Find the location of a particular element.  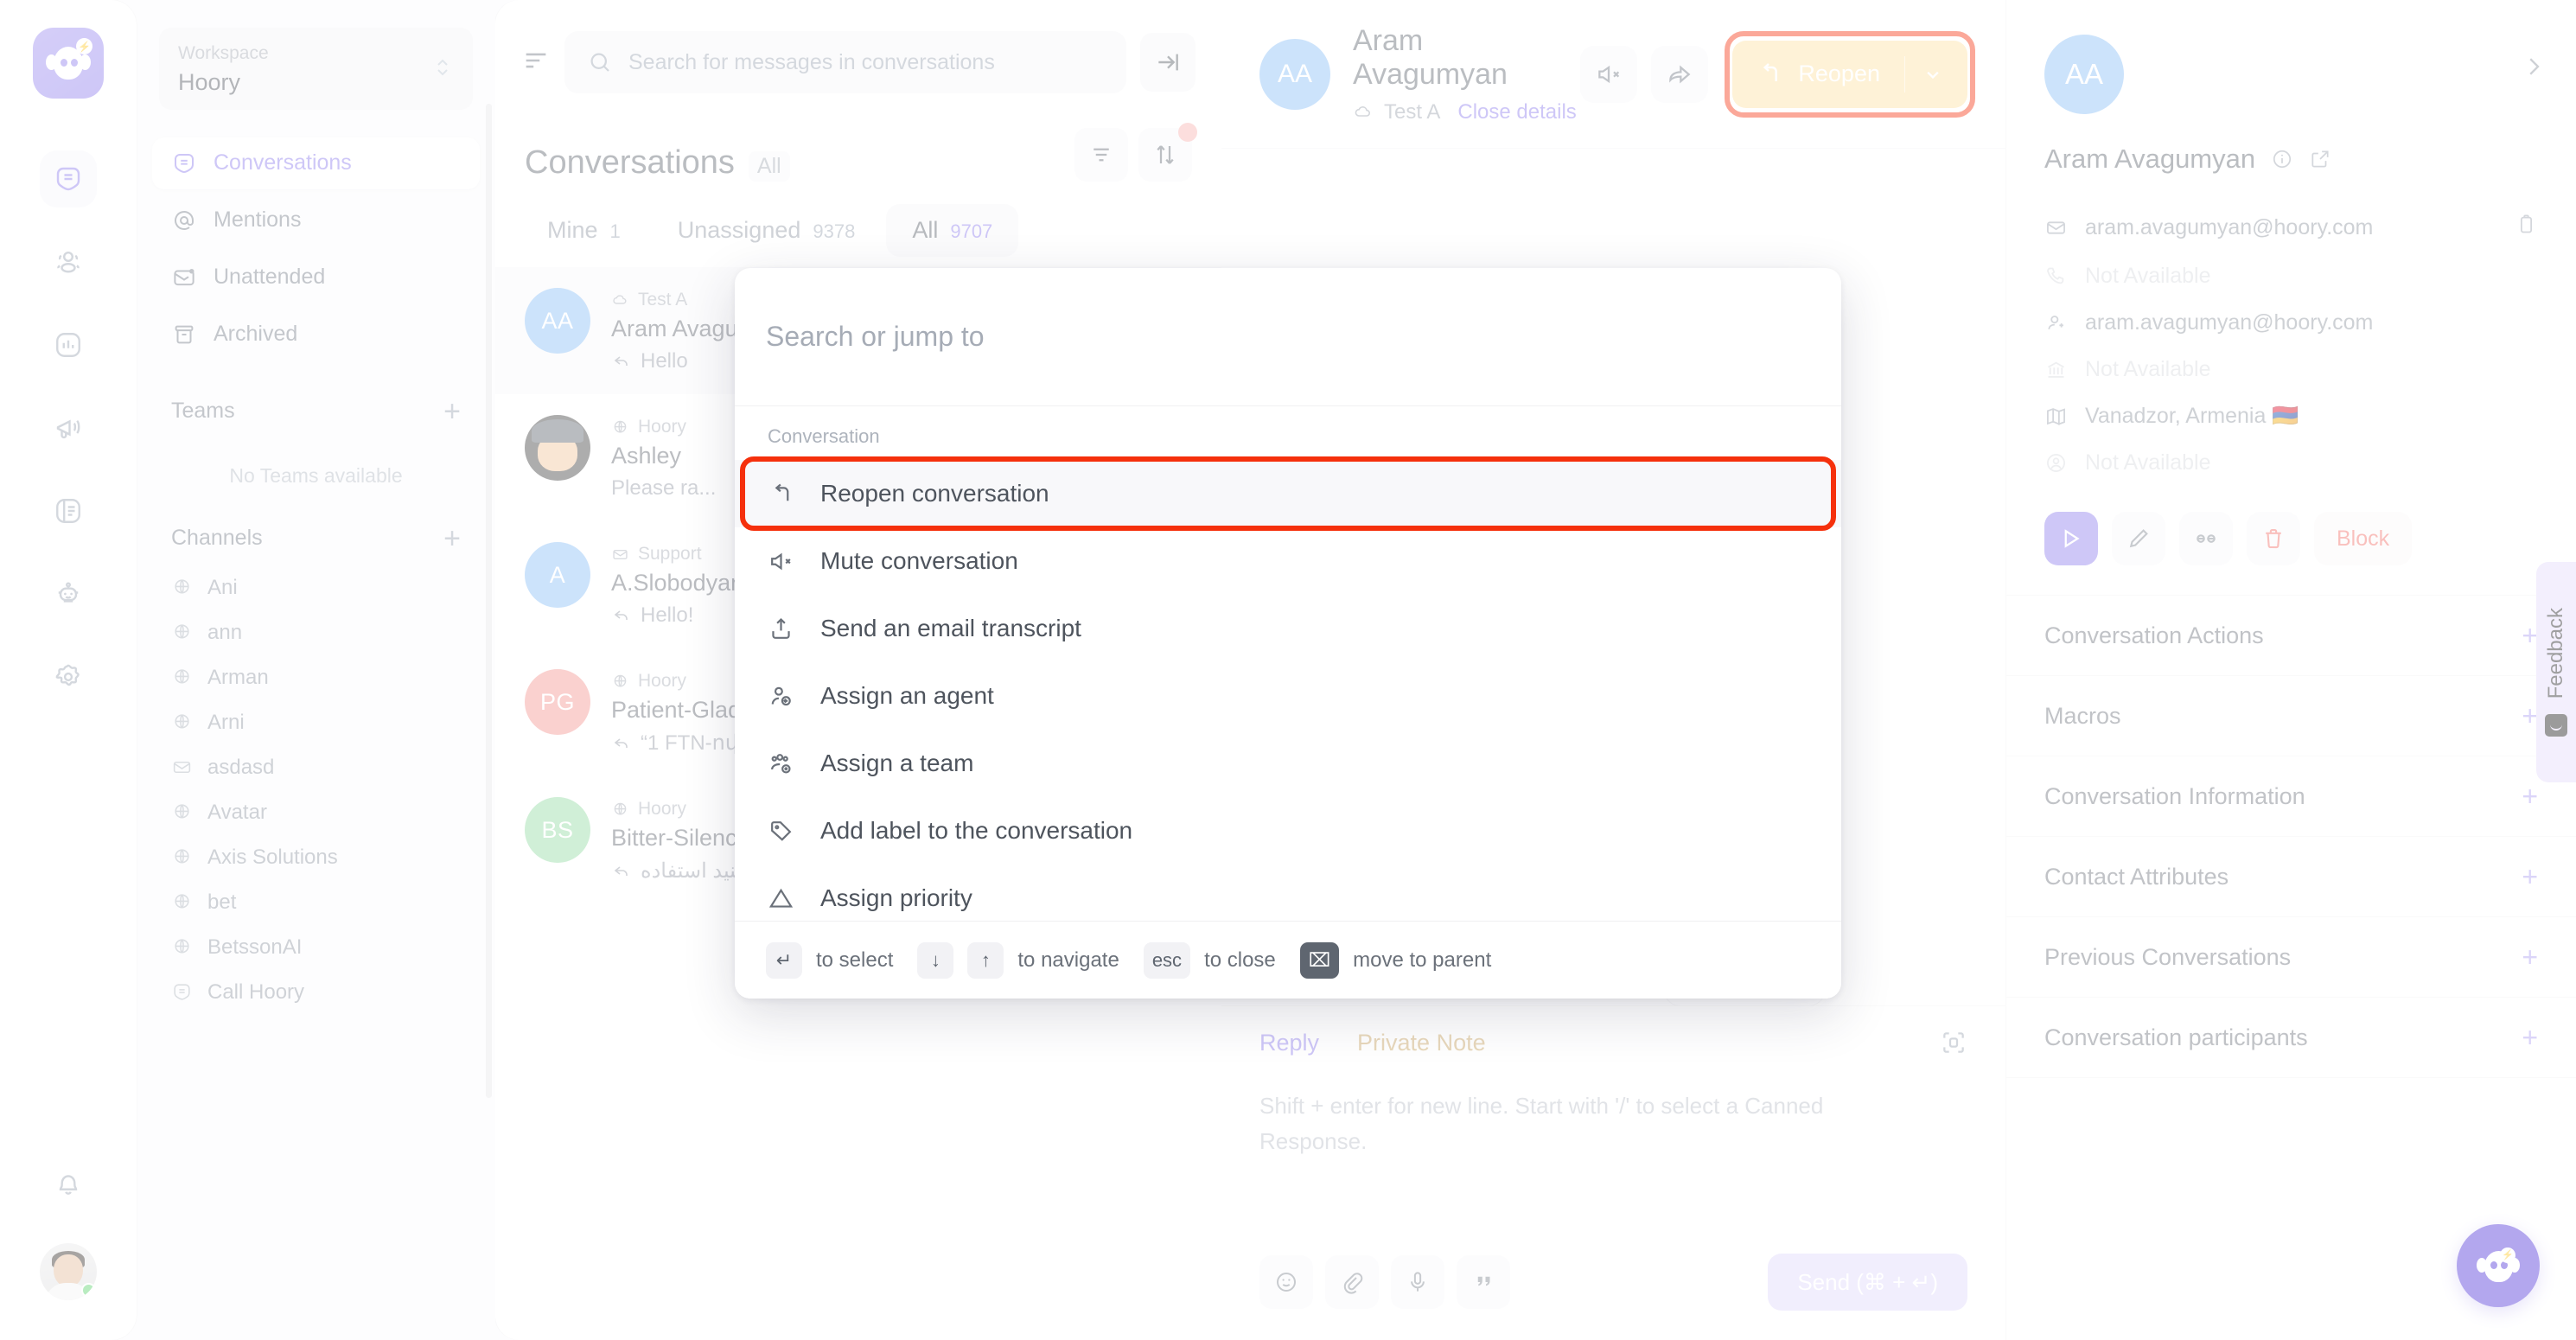

key-enter: ↵ is located at coordinates (784, 960).